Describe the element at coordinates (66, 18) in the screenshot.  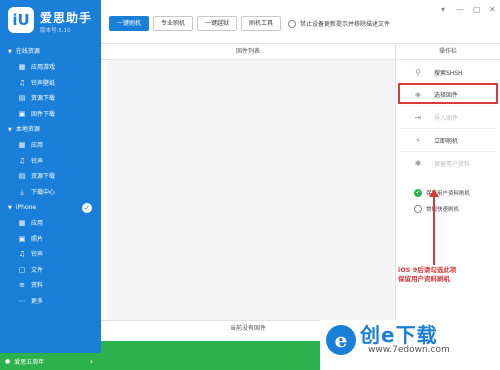
I see `app-name: 爱思助手` at that location.